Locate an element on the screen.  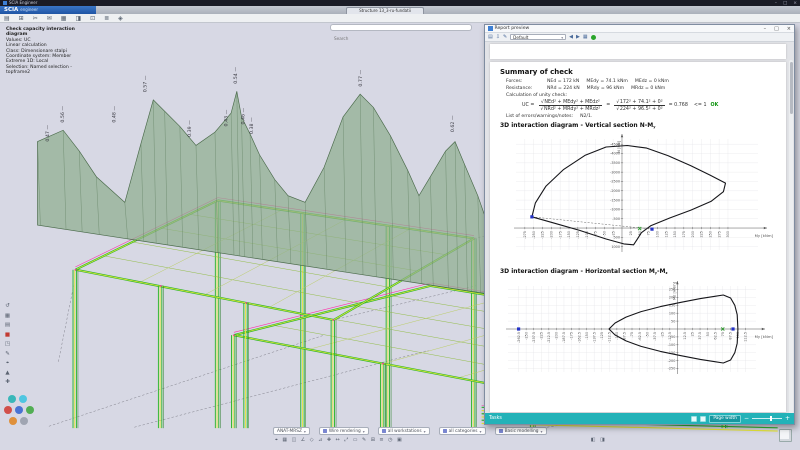
page-width-button: Page width is located at coordinates (725, 418).